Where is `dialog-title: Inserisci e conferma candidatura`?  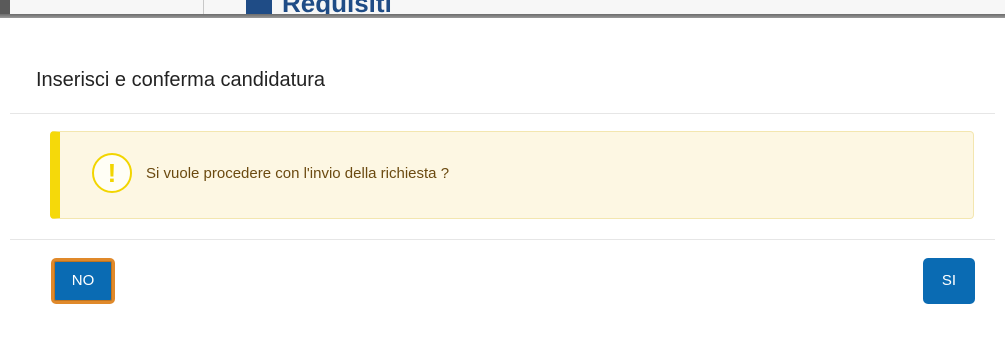 dialog-title: Inserisci e conferma candidatura is located at coordinates (181, 80).